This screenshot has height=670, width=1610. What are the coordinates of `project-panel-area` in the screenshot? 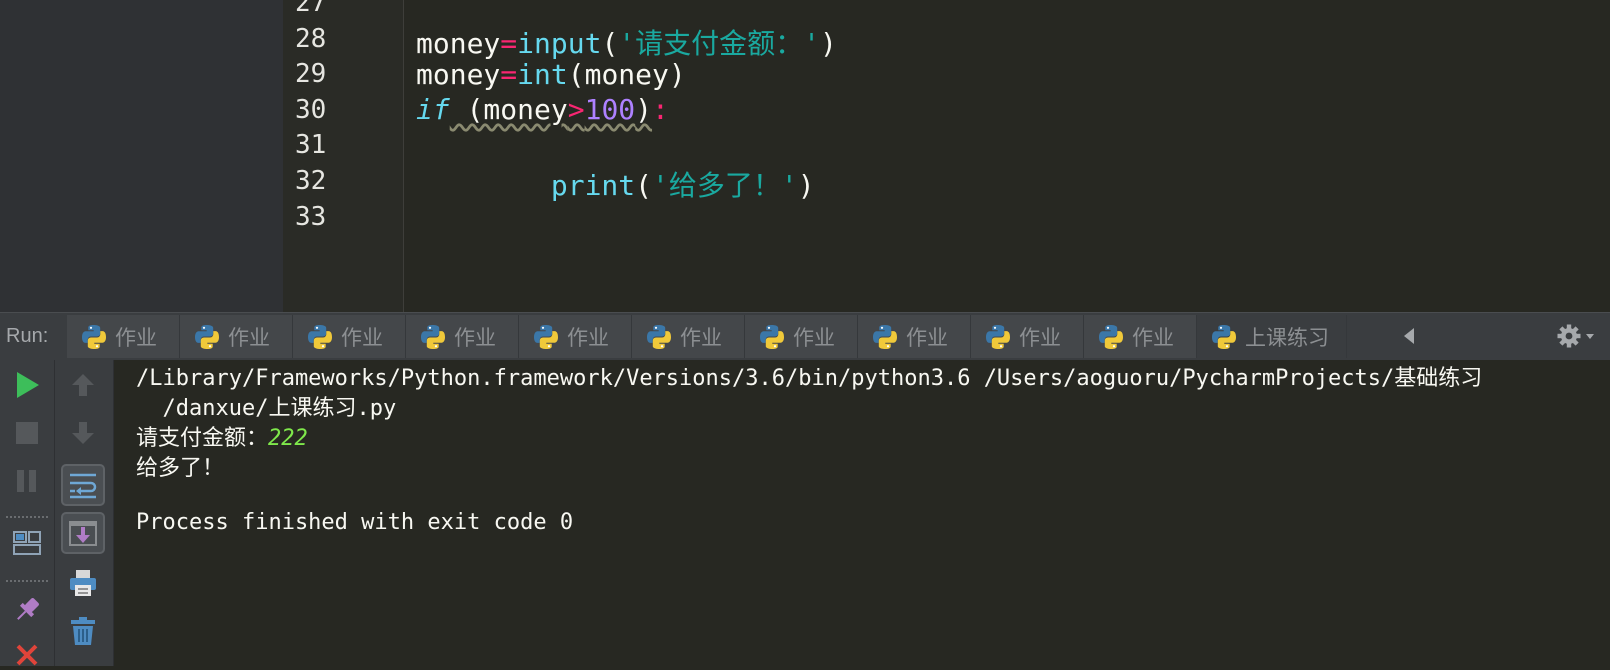 It's located at (141, 156).